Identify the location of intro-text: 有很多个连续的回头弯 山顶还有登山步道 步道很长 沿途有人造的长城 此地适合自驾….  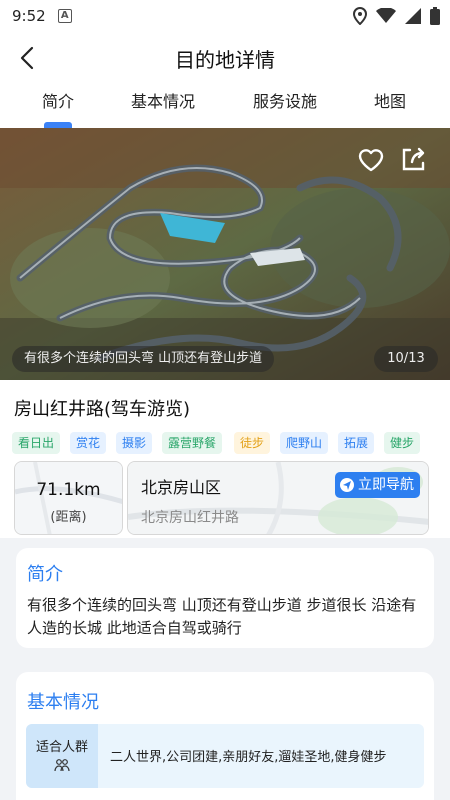
(222, 616).